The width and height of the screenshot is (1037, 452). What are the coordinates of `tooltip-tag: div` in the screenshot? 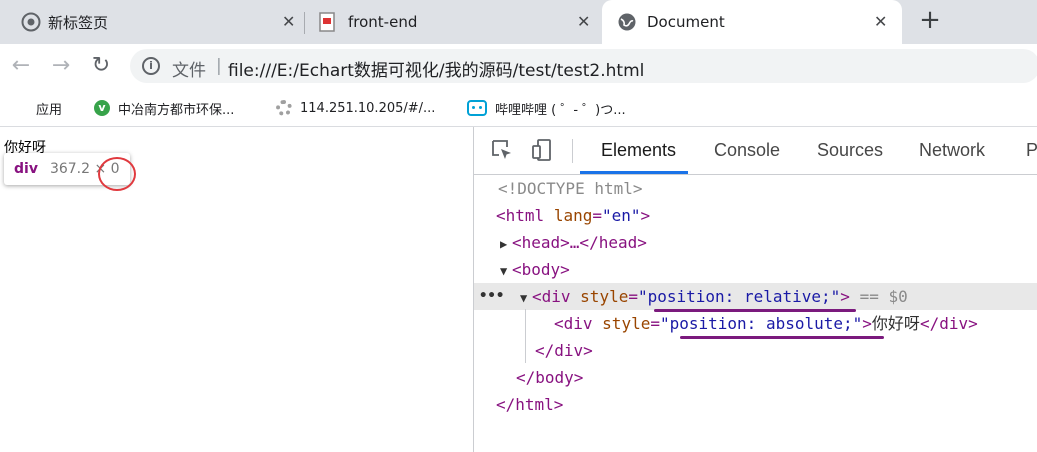 It's located at (26, 169).